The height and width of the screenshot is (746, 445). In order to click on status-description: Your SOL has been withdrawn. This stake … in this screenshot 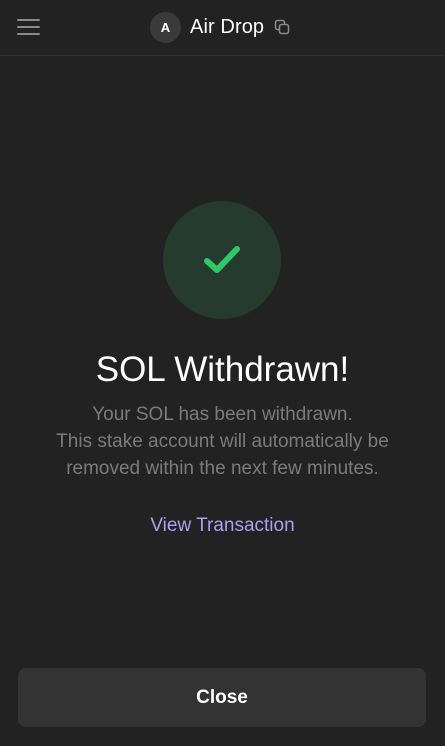, I will do `click(222, 441)`.